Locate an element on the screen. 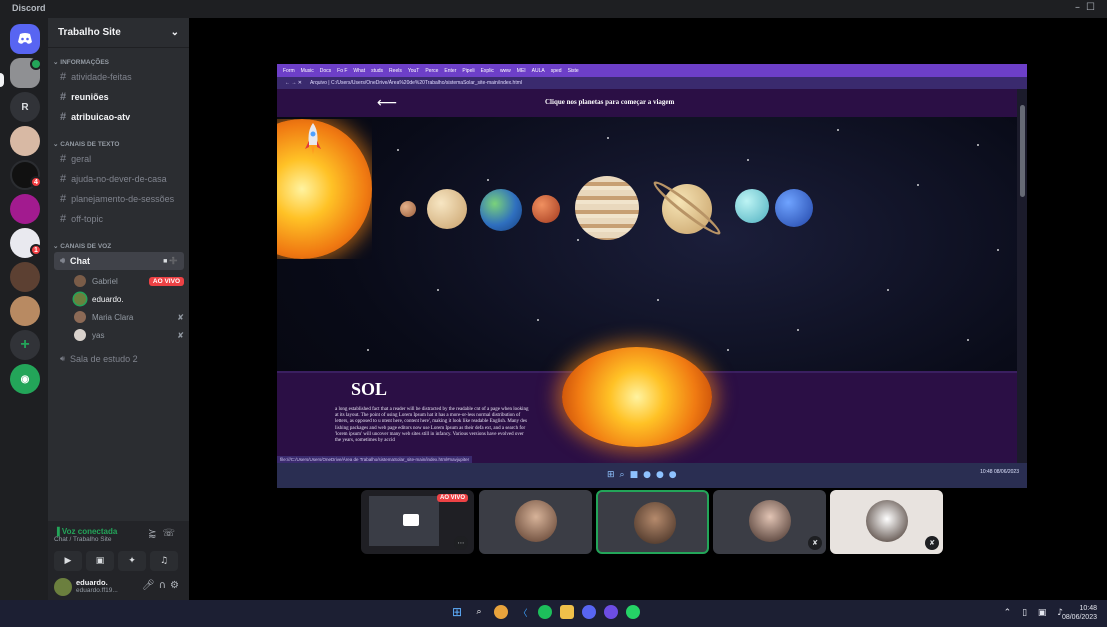  neptune-planet is located at coordinates (794, 208).